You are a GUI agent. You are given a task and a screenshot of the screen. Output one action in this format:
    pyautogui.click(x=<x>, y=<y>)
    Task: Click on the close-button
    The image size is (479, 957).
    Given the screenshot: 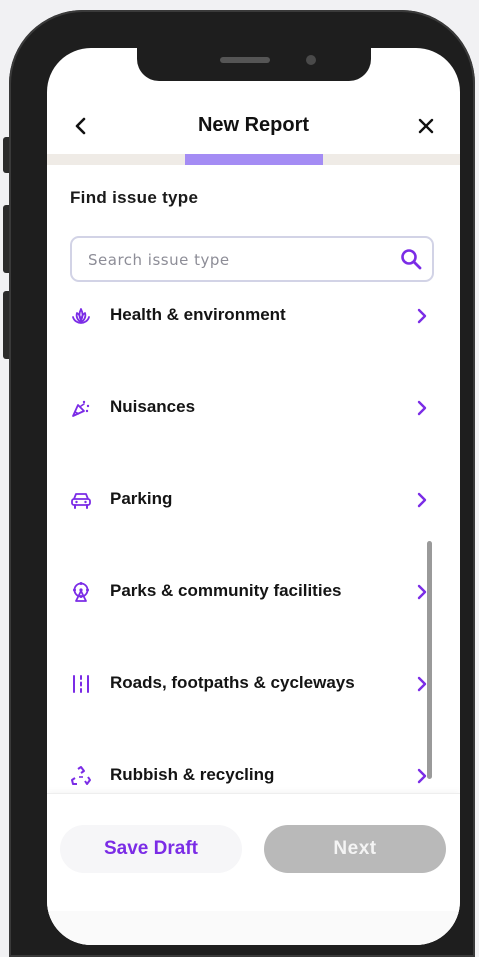 What is the action you would take?
    pyautogui.click(x=426, y=126)
    